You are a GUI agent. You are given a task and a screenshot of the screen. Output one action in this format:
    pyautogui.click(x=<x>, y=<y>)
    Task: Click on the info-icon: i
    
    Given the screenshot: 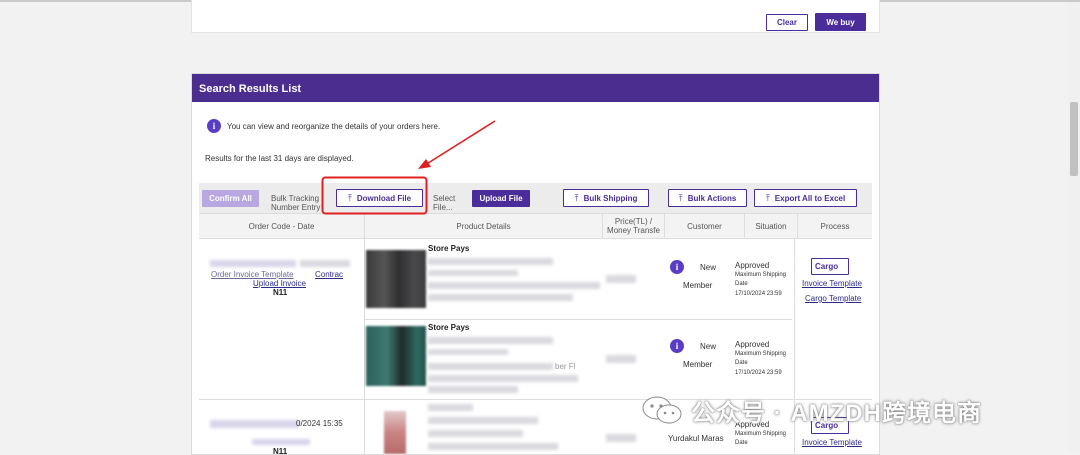 What is the action you would take?
    pyautogui.click(x=214, y=126)
    